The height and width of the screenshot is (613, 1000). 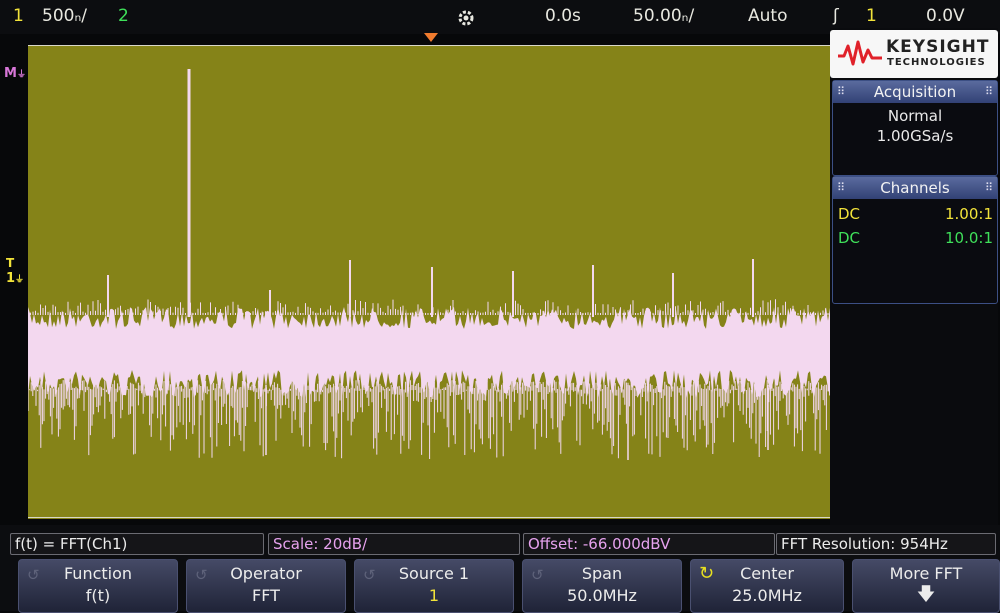 I want to click on ch1-scale: 500ₙ/, so click(x=64, y=16).